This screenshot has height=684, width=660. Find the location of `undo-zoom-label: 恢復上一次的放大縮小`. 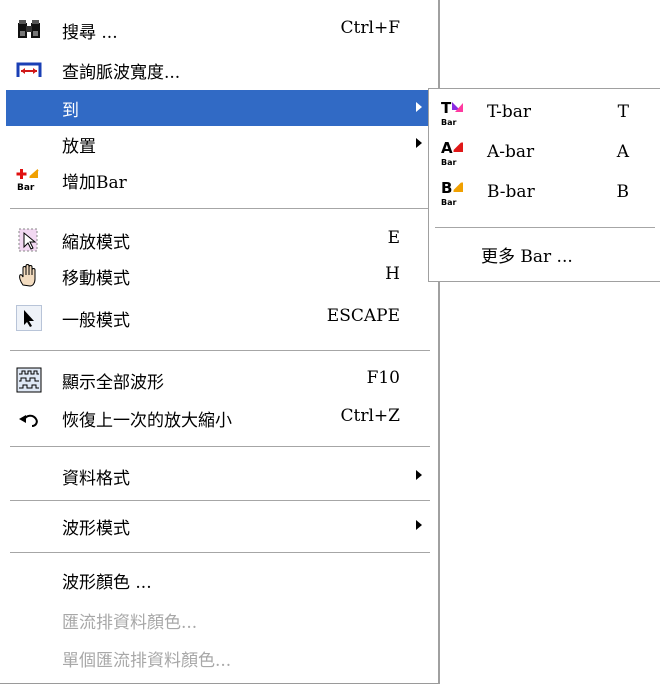

undo-zoom-label: 恢復上一次的放大縮小 is located at coordinates (147, 421).